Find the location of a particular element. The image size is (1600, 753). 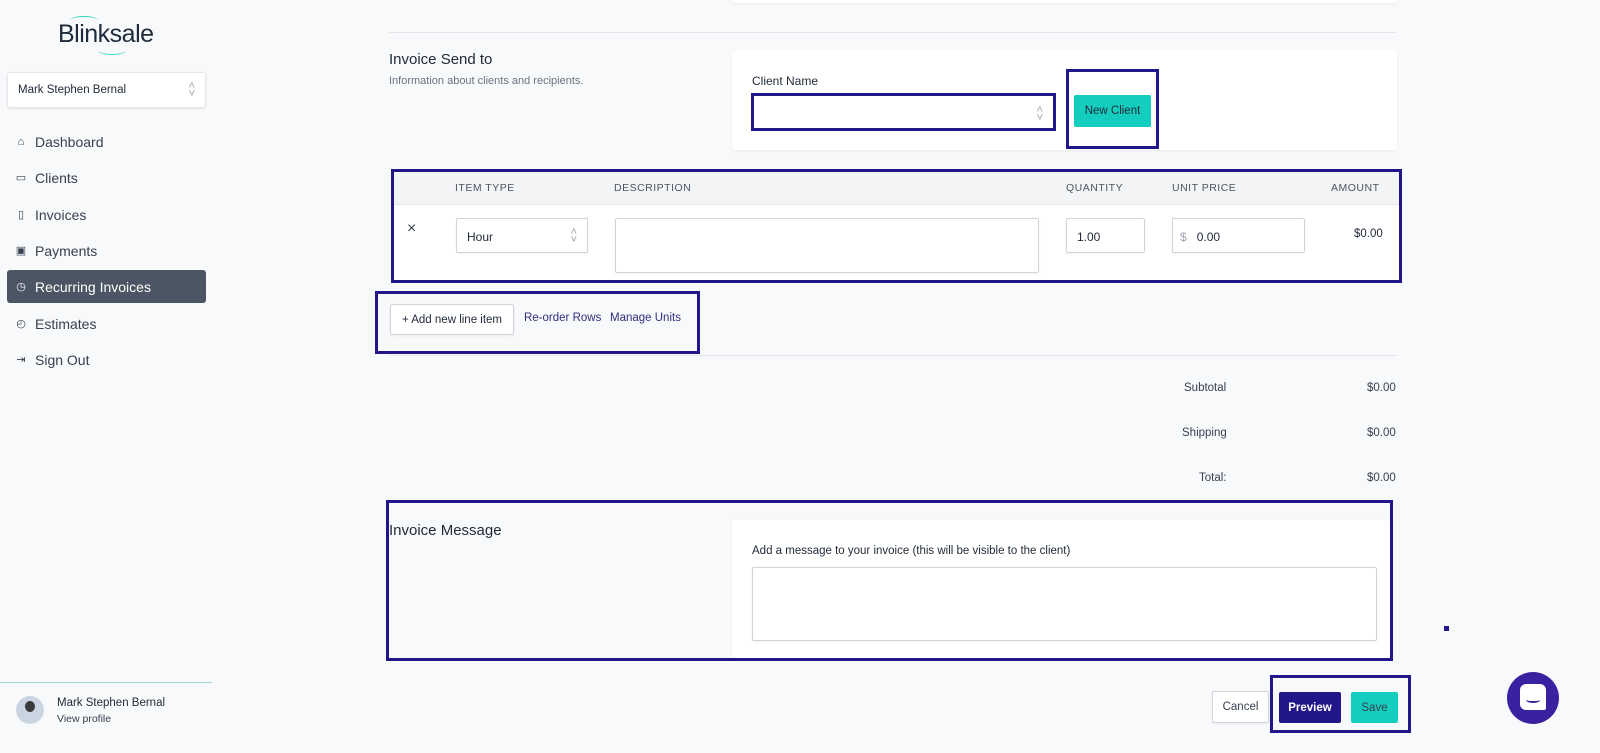

unit-price-value: 0.00 is located at coordinates (1208, 237).